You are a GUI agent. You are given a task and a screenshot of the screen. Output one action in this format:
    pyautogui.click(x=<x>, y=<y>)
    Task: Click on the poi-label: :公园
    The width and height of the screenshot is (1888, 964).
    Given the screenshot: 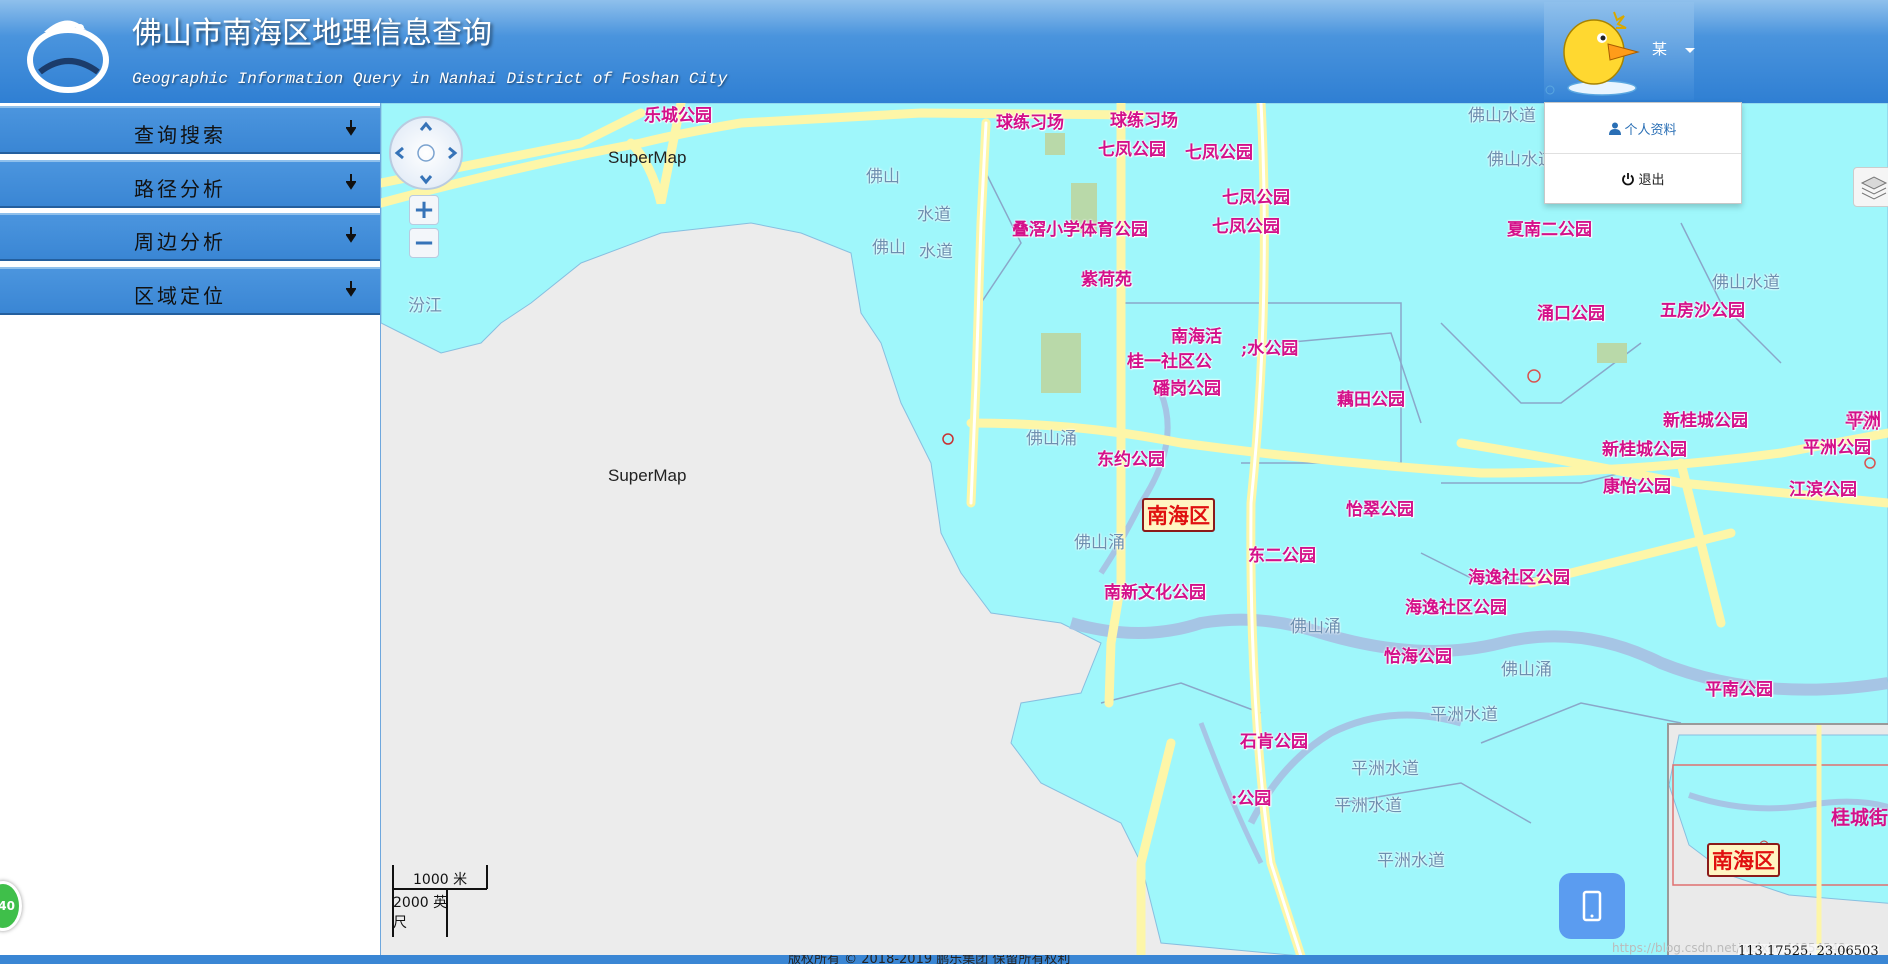 What is the action you would take?
    pyautogui.click(x=1251, y=799)
    